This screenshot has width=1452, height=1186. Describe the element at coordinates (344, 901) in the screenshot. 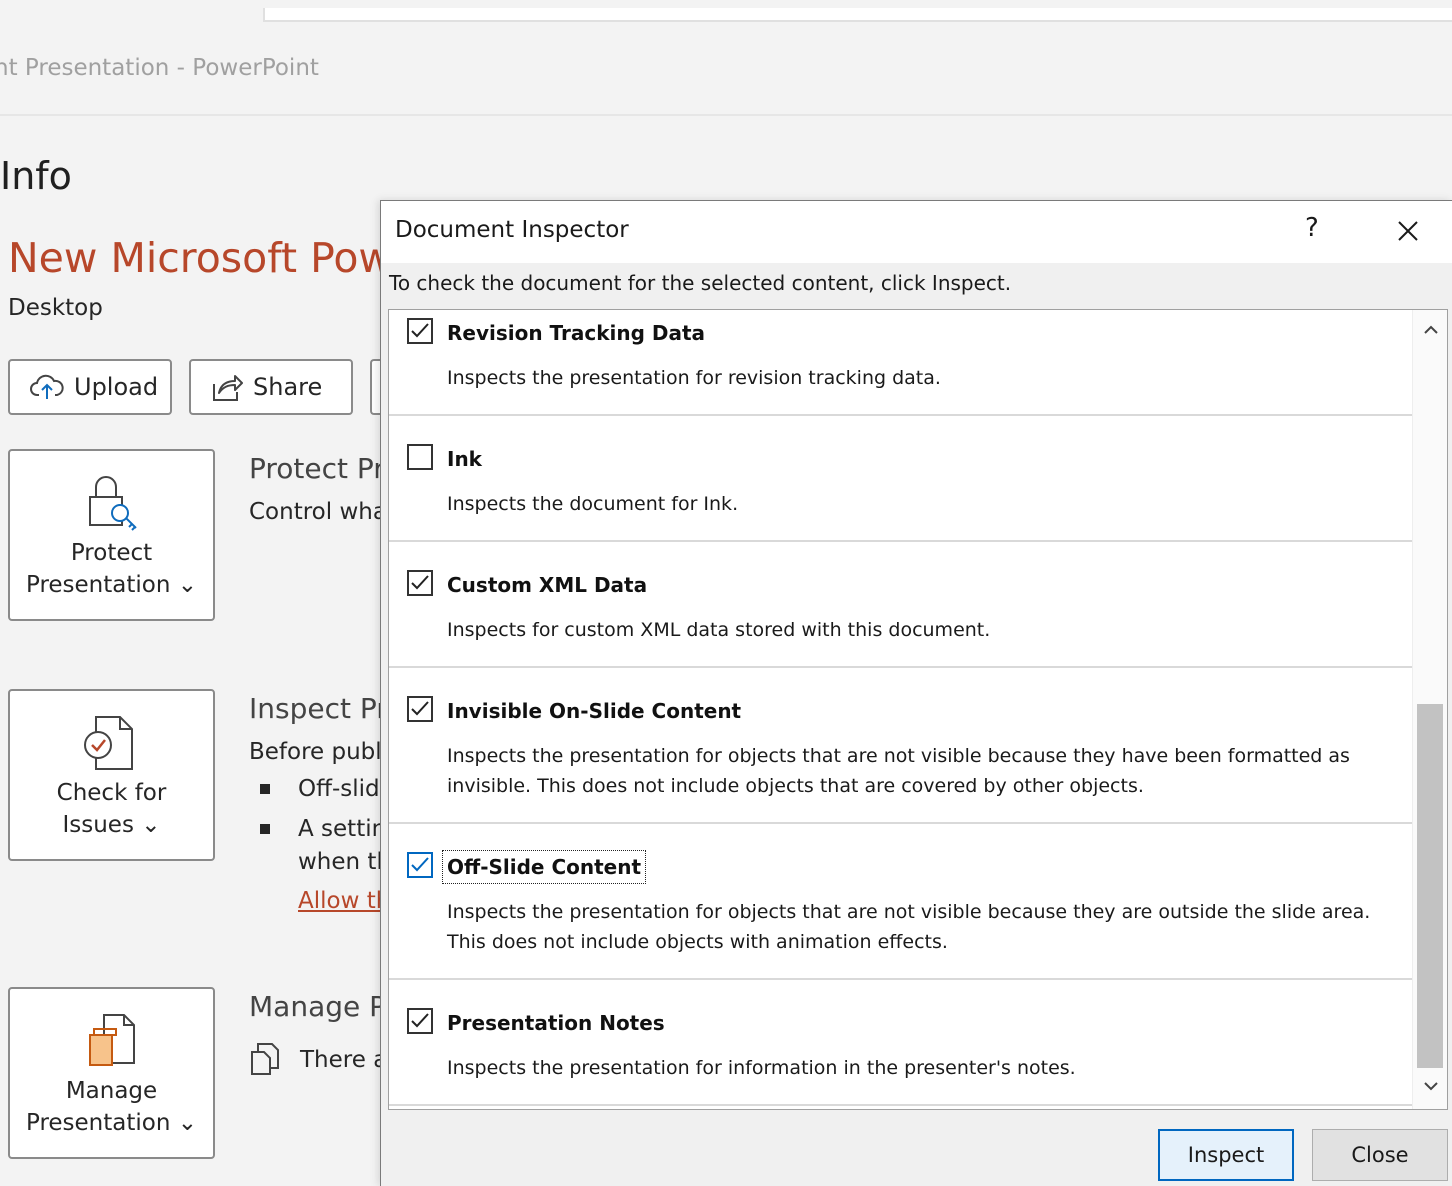

I see `allow-link: Allow th` at that location.